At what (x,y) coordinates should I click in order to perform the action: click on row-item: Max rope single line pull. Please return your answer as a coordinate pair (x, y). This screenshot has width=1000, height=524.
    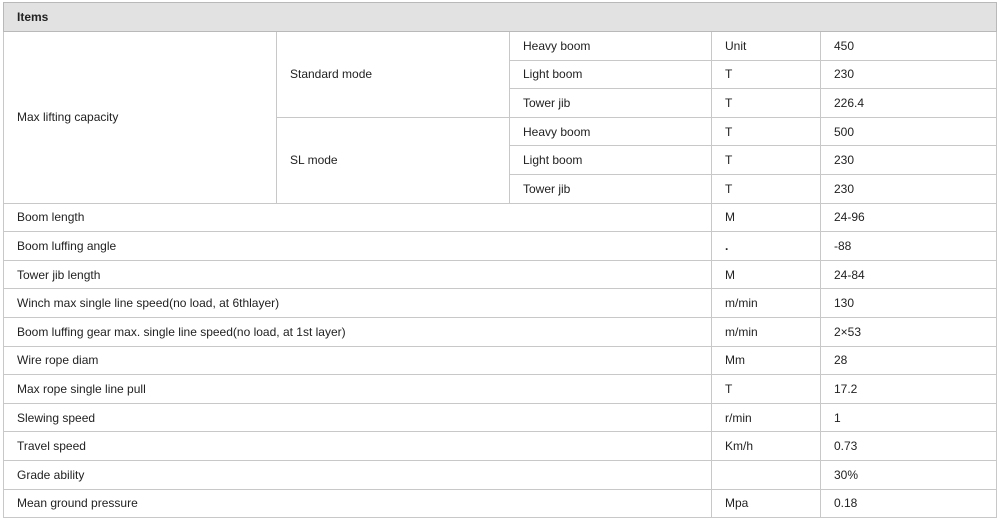
    Looking at the image, I should click on (357, 389).